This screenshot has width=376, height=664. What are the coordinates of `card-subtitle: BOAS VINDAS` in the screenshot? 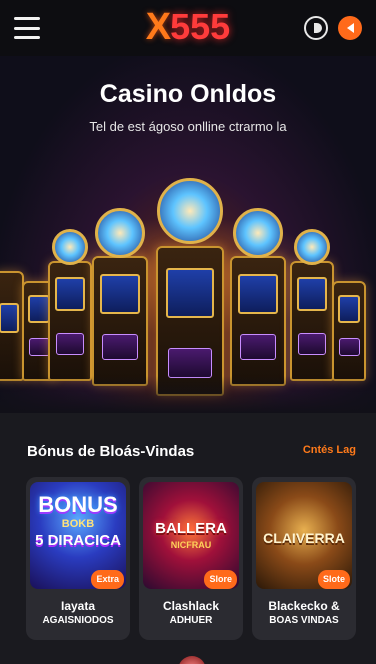 It's located at (304, 620).